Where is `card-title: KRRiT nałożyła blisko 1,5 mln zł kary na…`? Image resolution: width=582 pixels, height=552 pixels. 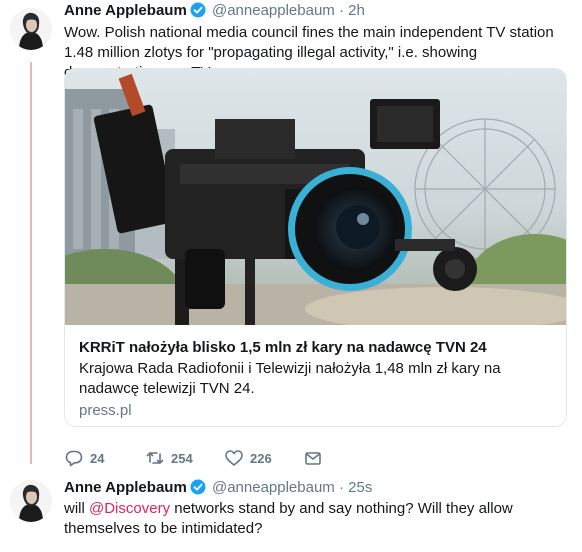 card-title: KRRiT nałożyła blisko 1,5 mln zł kary na… is located at coordinates (283, 347).